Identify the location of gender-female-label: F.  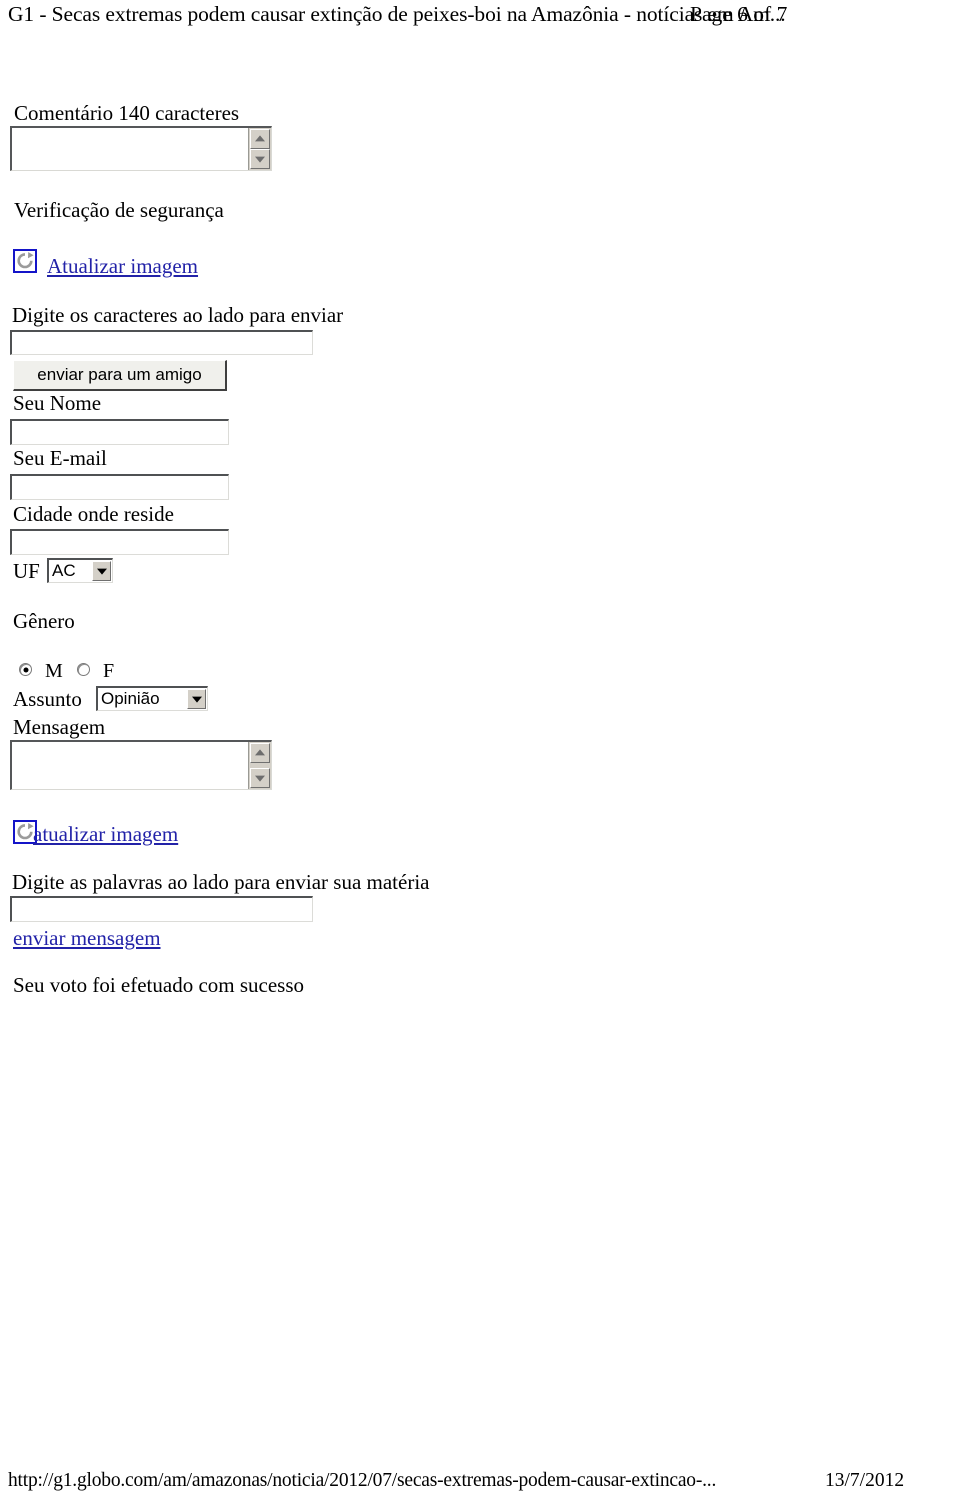
(109, 671).